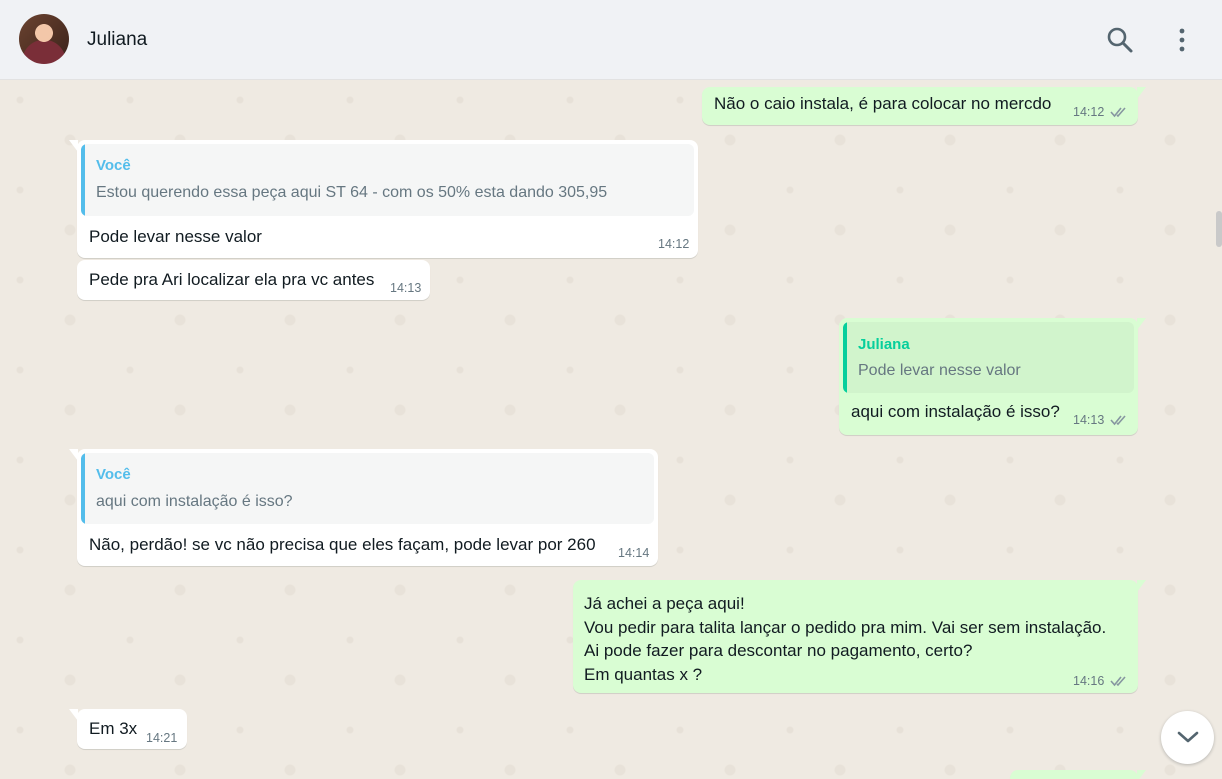 The height and width of the screenshot is (779, 1222). What do you see at coordinates (1078, 774) in the screenshot?
I see `message-bubble-outgoing` at bounding box center [1078, 774].